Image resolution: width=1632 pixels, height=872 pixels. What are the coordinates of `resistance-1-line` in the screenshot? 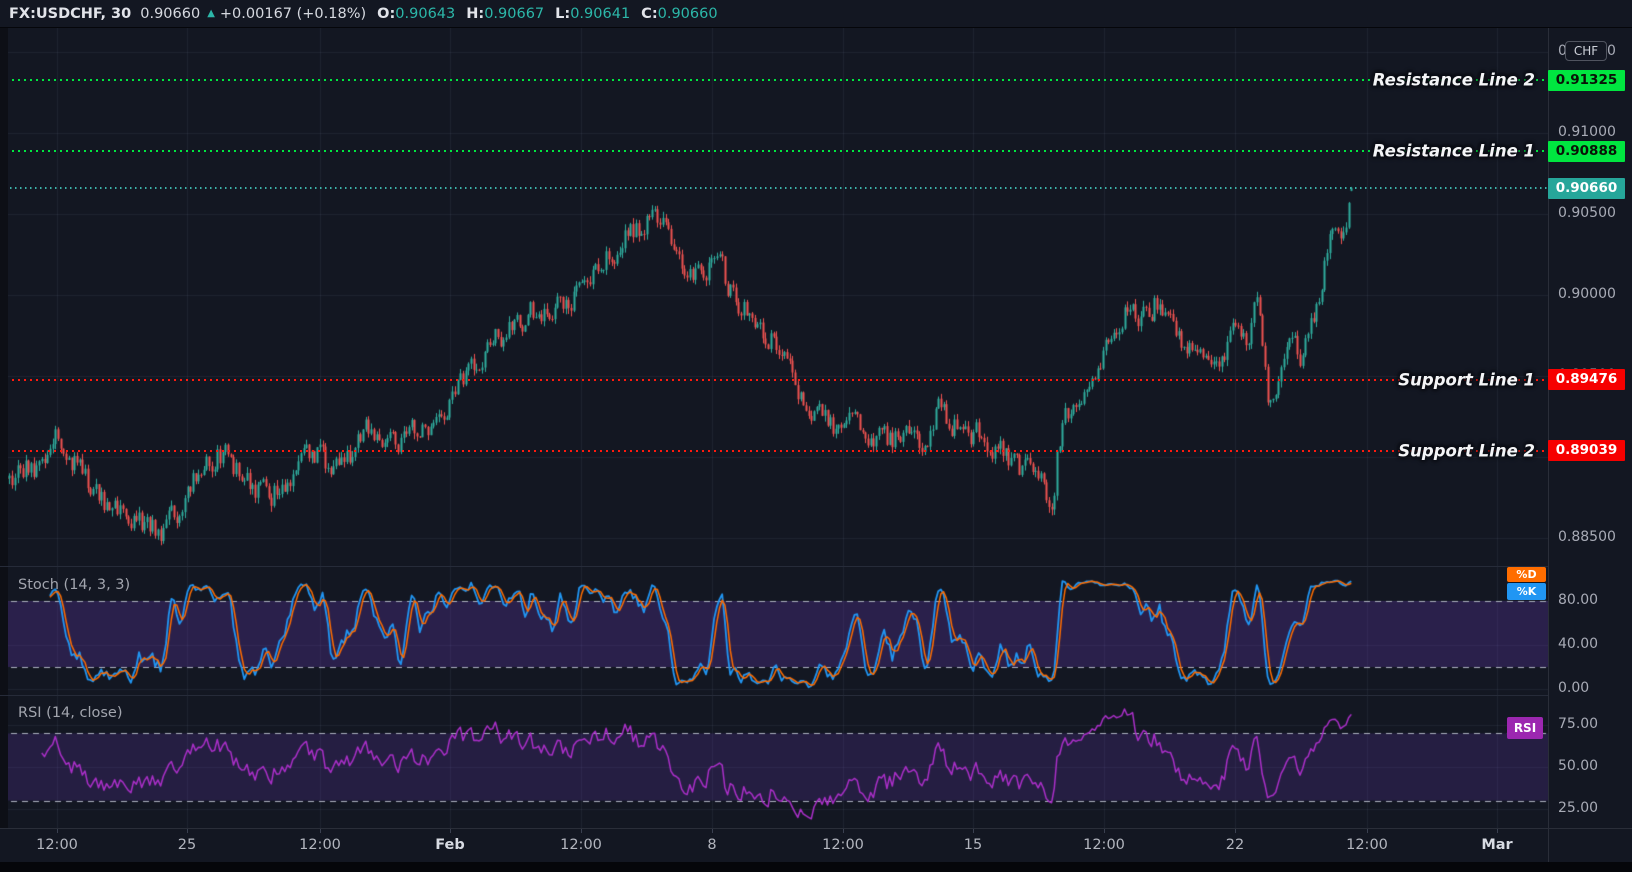 It's located at (774, 151).